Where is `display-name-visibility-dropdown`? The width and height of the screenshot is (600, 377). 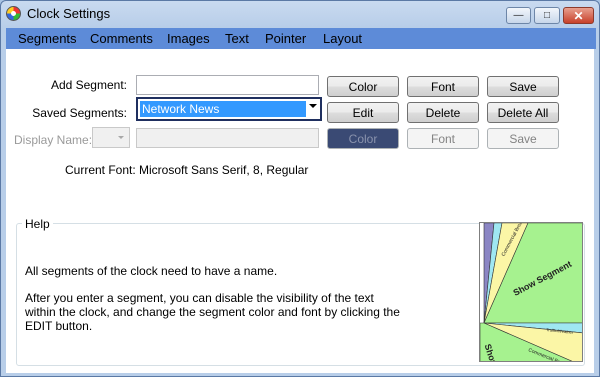
display-name-visibility-dropdown is located at coordinates (111, 137).